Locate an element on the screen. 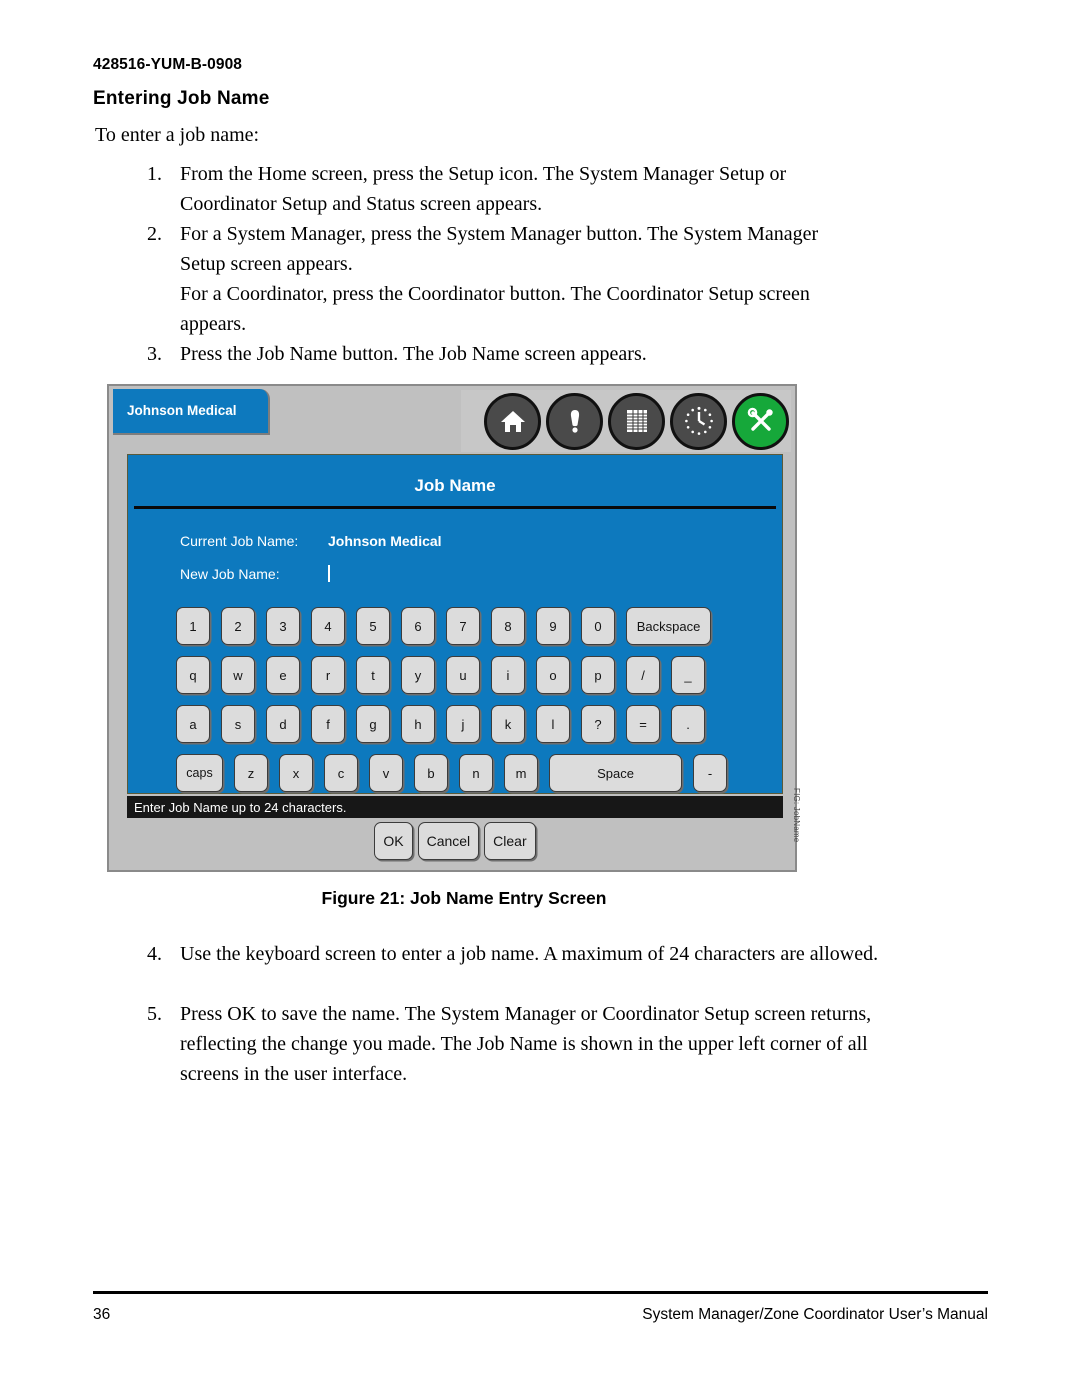  key-a: a is located at coordinates (193, 724).